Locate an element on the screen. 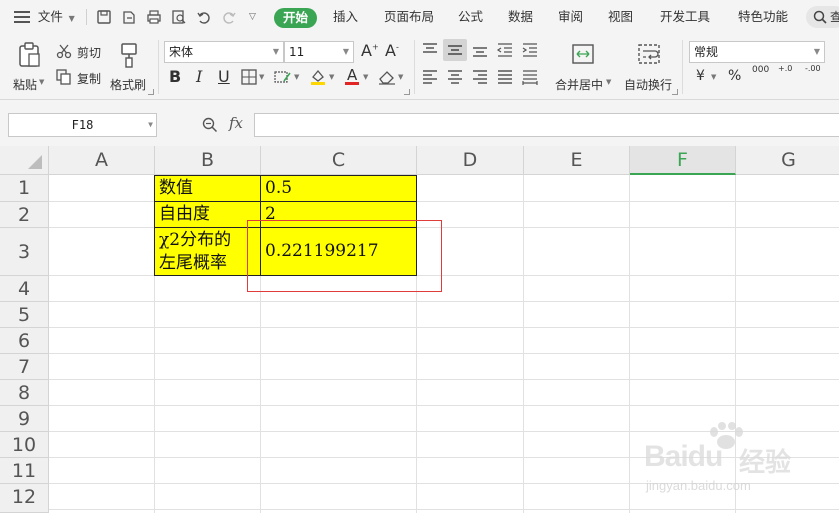  tab-insert: 插入 is located at coordinates (345, 17).